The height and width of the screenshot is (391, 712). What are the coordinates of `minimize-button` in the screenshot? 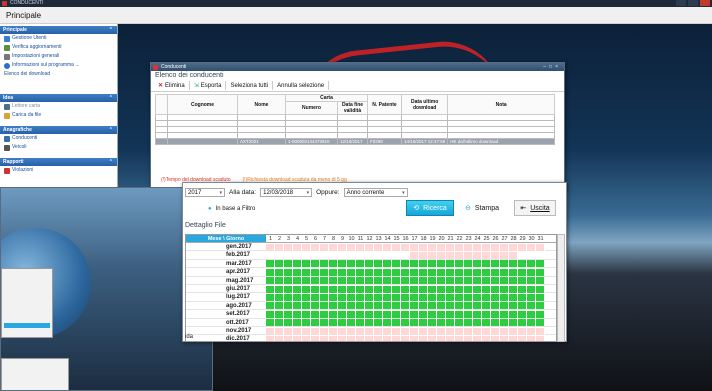 It's located at (681, 3).